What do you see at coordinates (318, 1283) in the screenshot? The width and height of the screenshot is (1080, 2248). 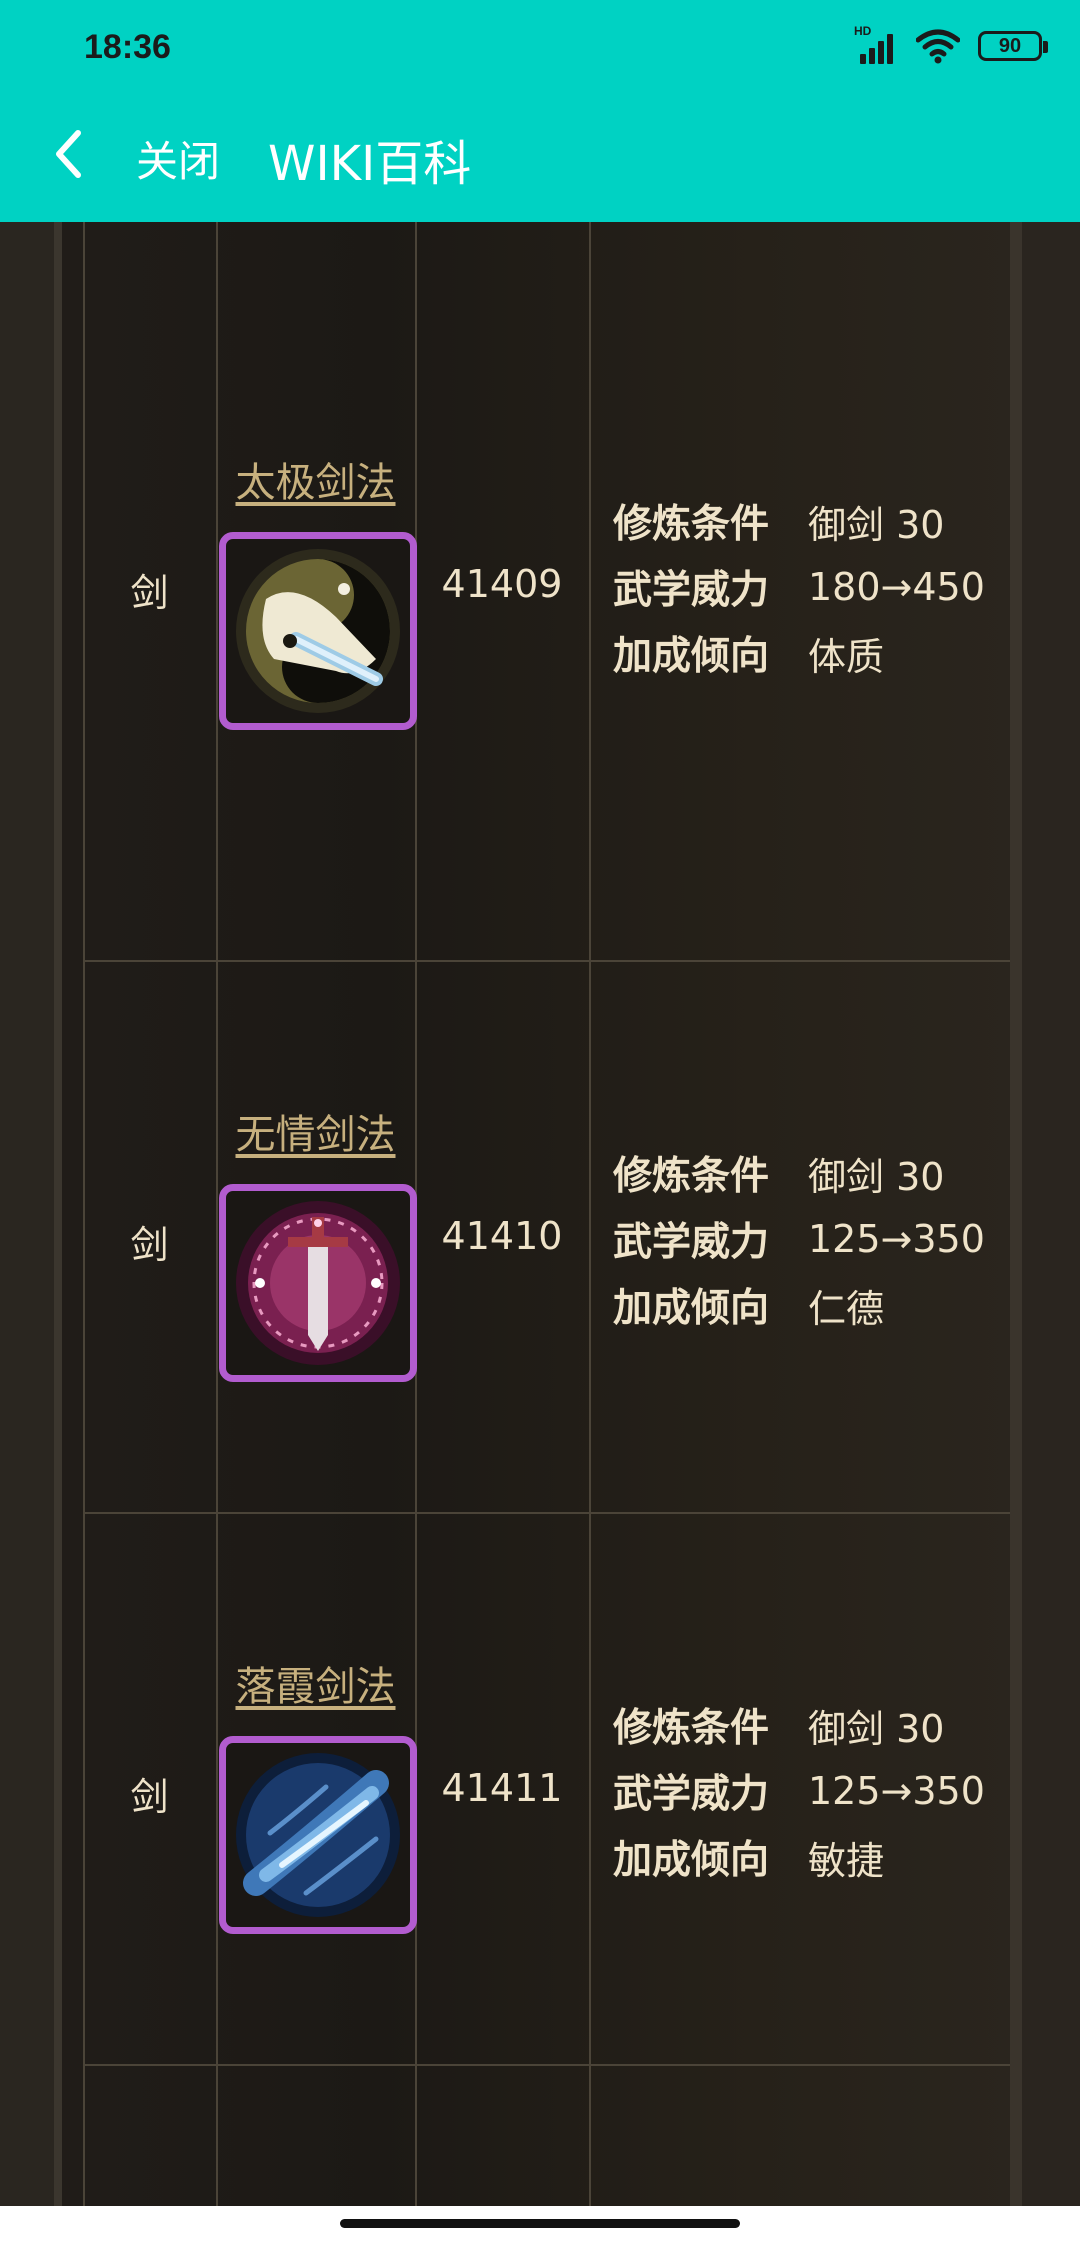 I see `ruthless-sword-icon` at bounding box center [318, 1283].